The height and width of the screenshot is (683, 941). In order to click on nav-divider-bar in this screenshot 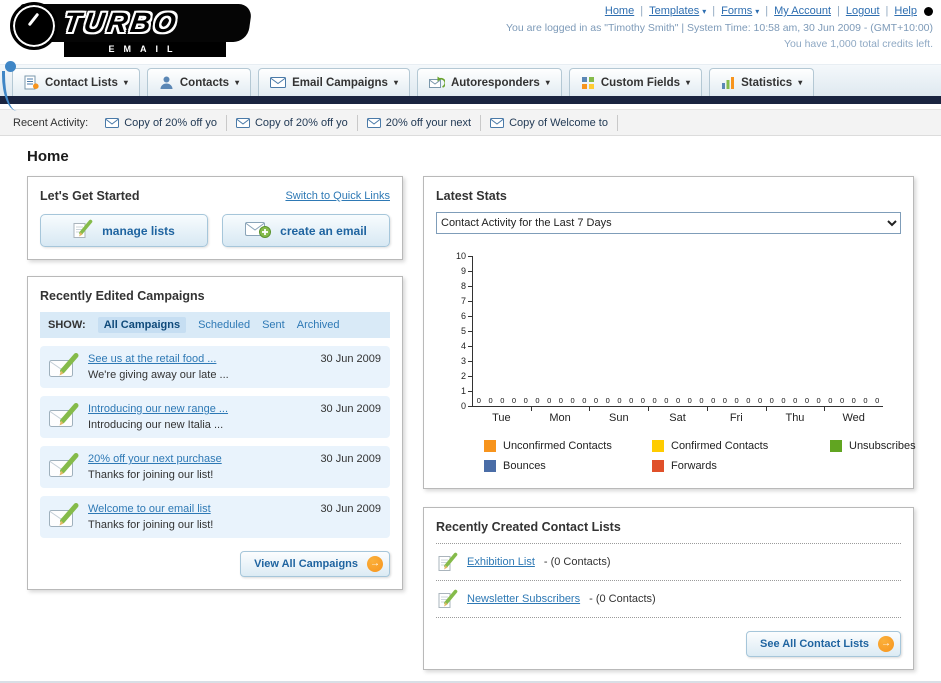, I will do `click(470, 100)`.